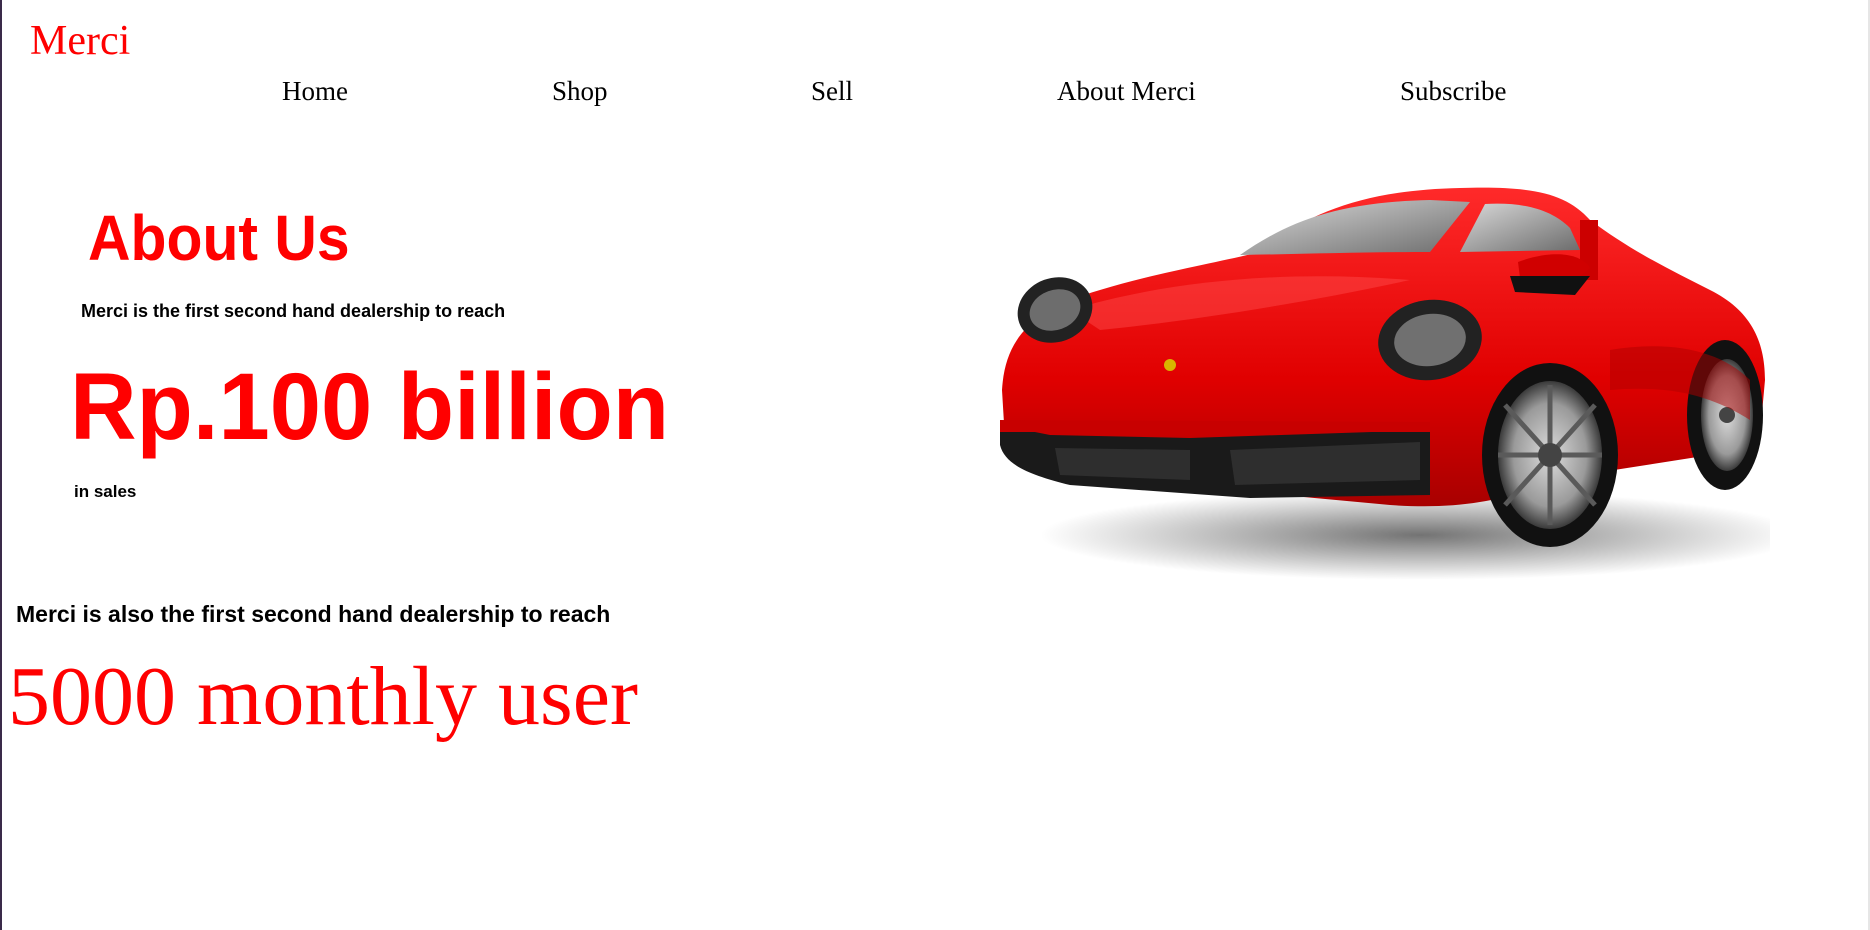 The height and width of the screenshot is (930, 1870). Describe the element at coordinates (832, 91) in the screenshot. I see `nav-item-sell: Sell` at that location.